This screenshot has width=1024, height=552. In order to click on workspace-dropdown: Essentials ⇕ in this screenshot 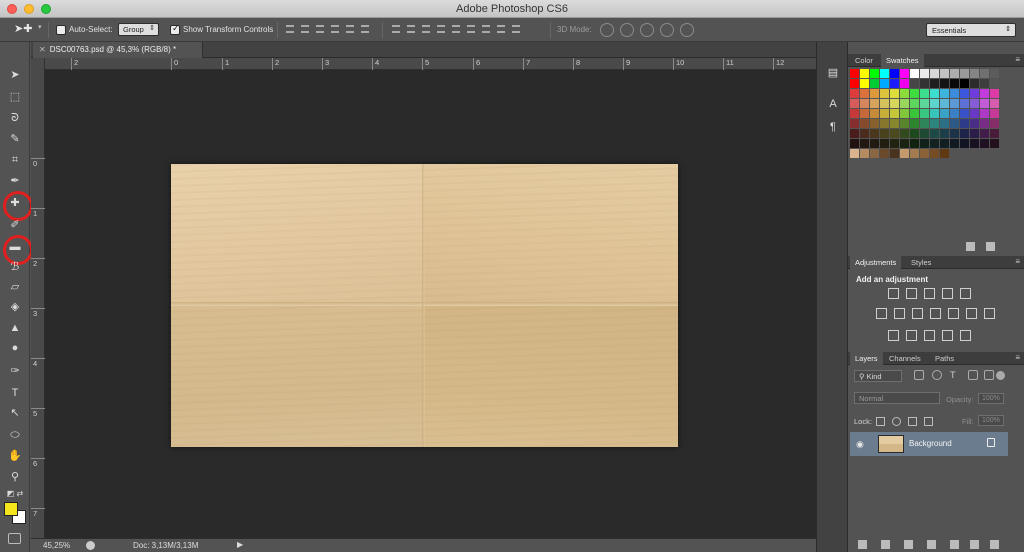, I will do `click(971, 30)`.